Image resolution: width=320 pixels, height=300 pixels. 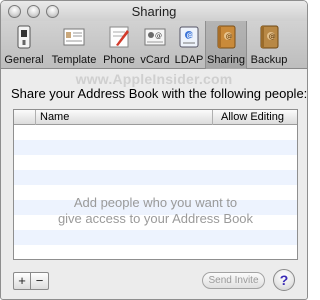 I want to click on toolbar-label-ldap: LDAP, so click(x=189, y=60).